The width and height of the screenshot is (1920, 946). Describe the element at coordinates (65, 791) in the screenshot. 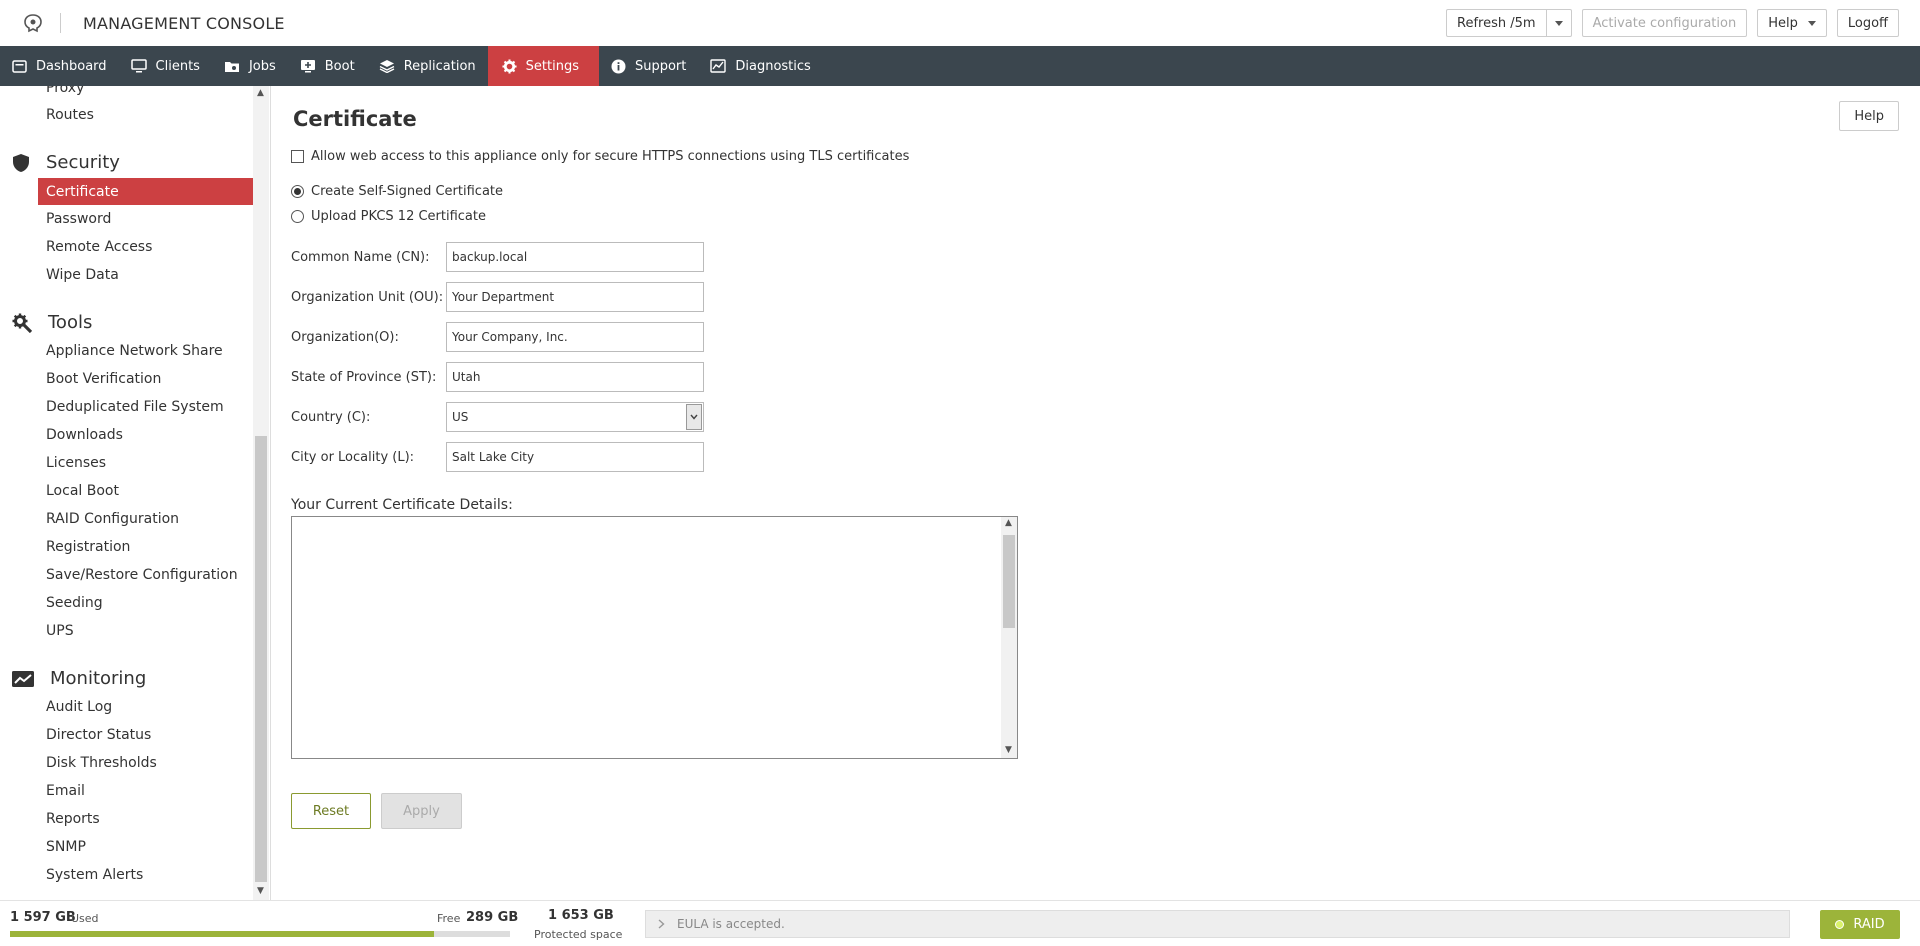

I see `sidebar-item-email: Email` at that location.